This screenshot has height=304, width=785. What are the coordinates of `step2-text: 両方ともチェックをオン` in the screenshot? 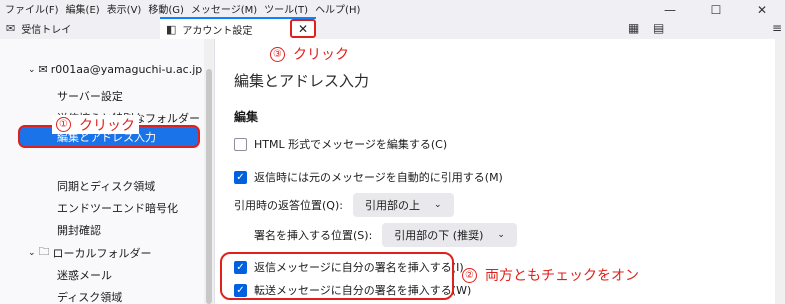 It's located at (562, 276).